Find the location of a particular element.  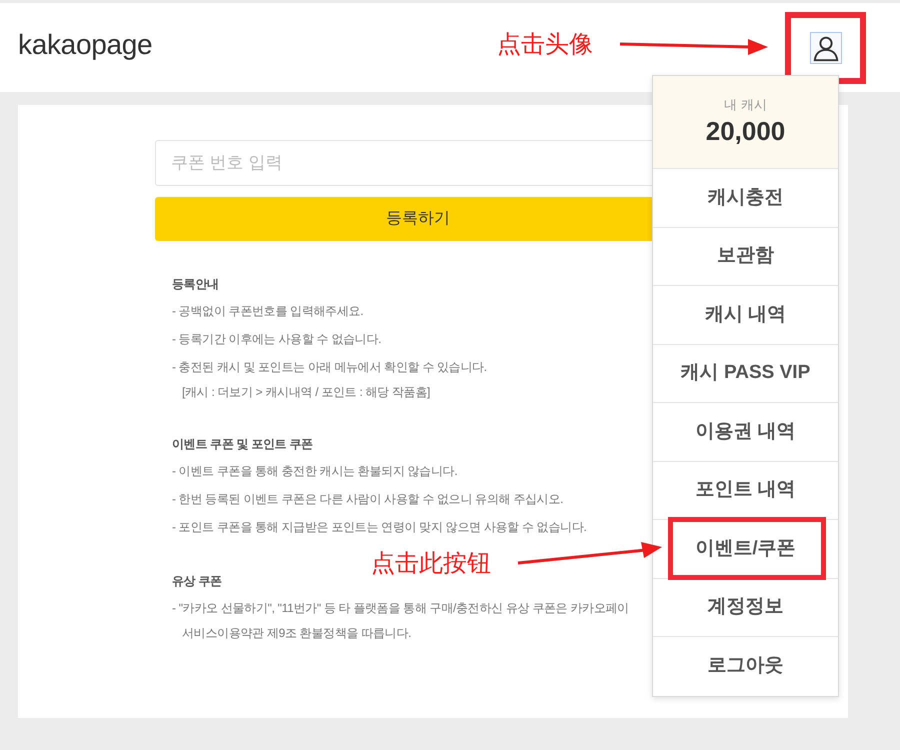

menu-item: 이용권 내역 is located at coordinates (745, 432).